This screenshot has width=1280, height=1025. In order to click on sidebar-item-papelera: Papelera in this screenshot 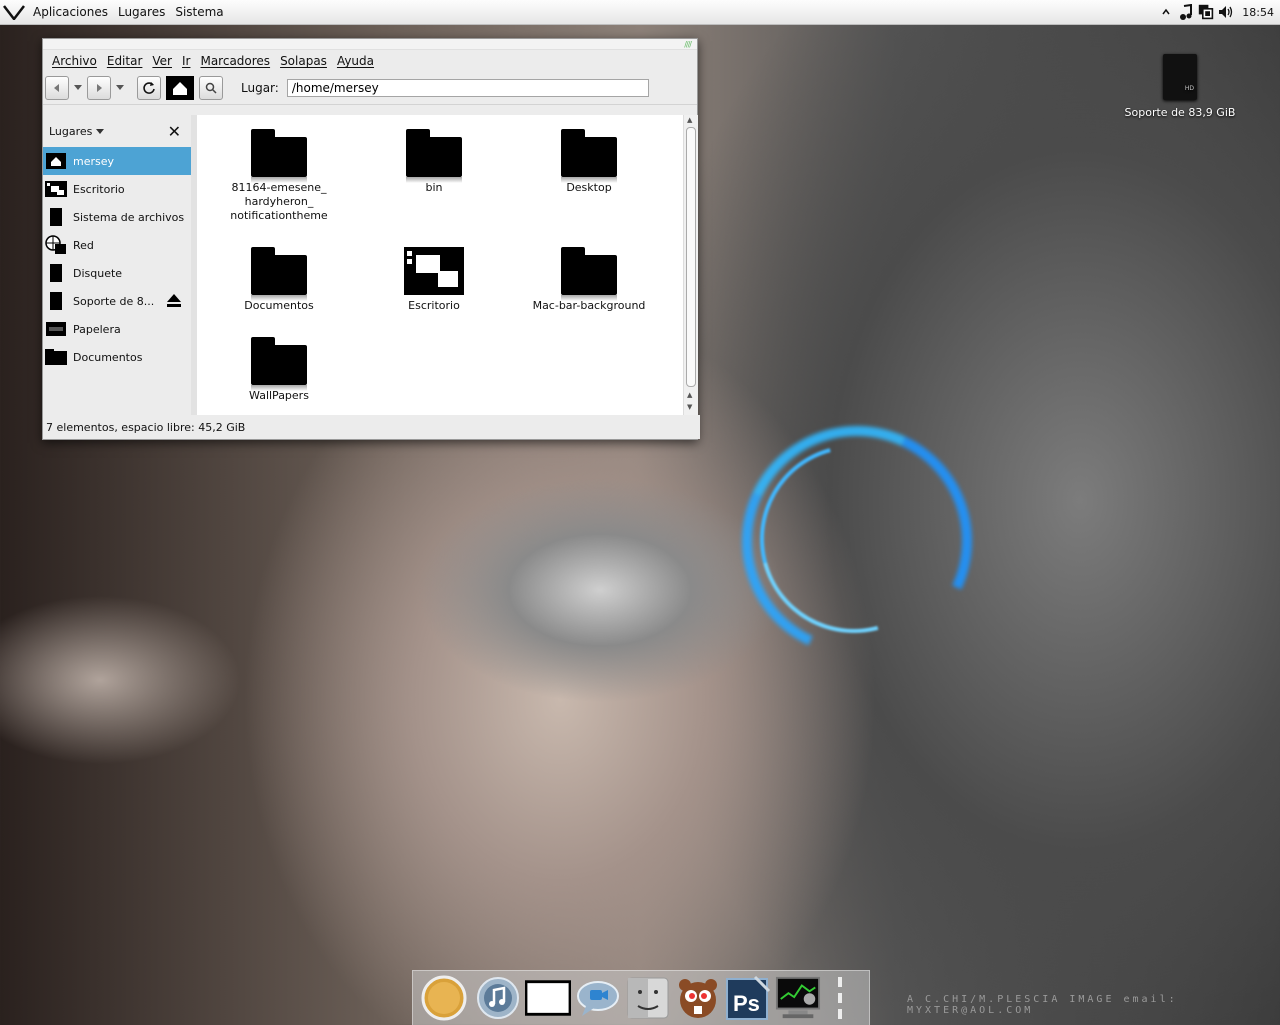, I will do `click(117, 329)`.